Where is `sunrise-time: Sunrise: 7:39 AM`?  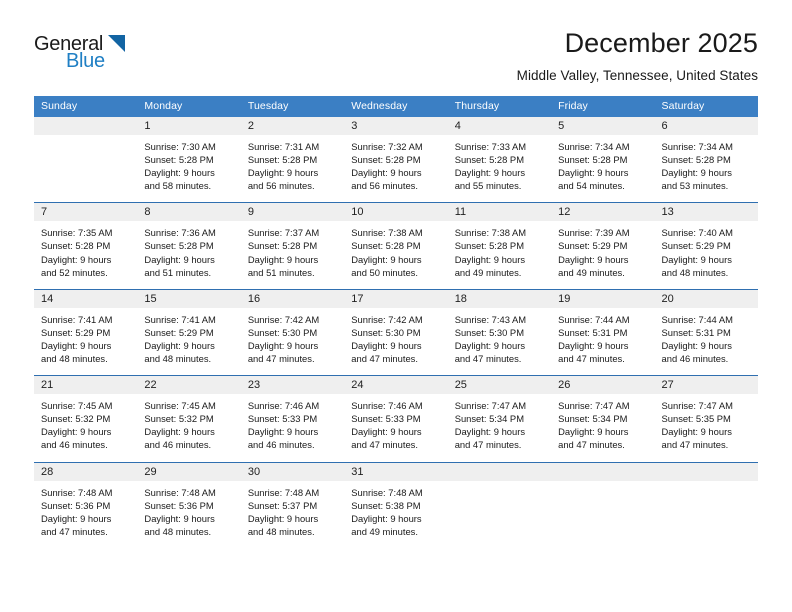 sunrise-time: Sunrise: 7:39 AM is located at coordinates (594, 233).